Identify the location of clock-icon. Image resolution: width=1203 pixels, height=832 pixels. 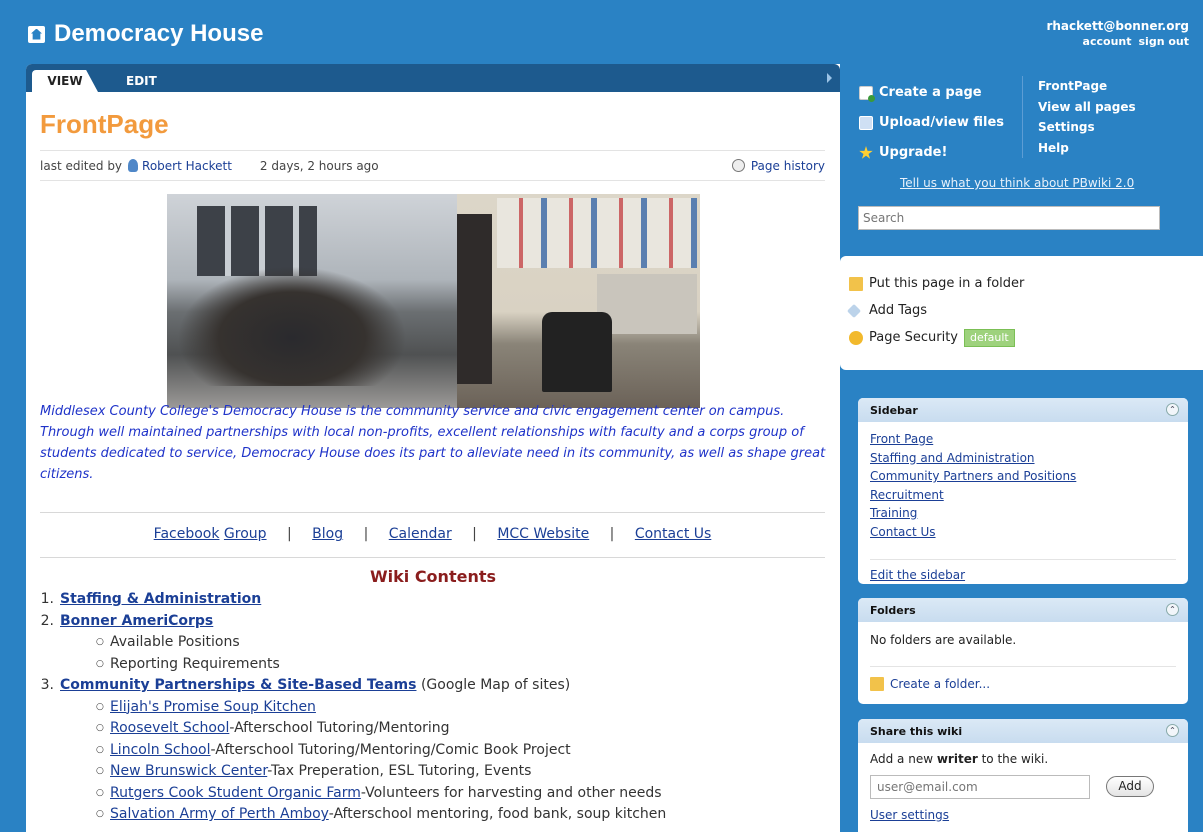
(738, 165).